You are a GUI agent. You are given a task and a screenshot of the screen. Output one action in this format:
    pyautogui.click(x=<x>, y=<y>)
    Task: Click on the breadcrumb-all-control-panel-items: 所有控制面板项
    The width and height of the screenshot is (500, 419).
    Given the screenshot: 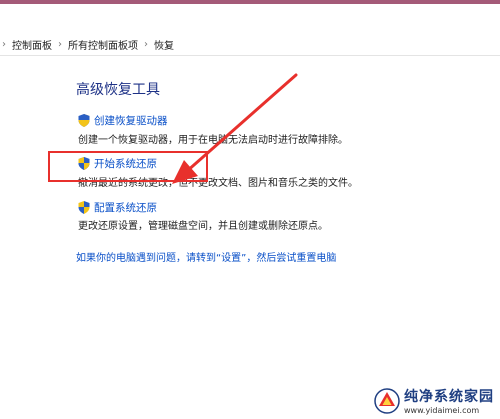 What is the action you would take?
    pyautogui.click(x=103, y=44)
    